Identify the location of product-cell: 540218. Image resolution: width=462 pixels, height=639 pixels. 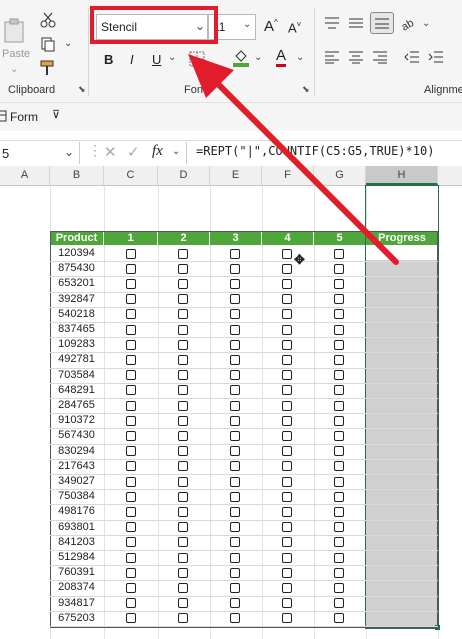
(76, 315).